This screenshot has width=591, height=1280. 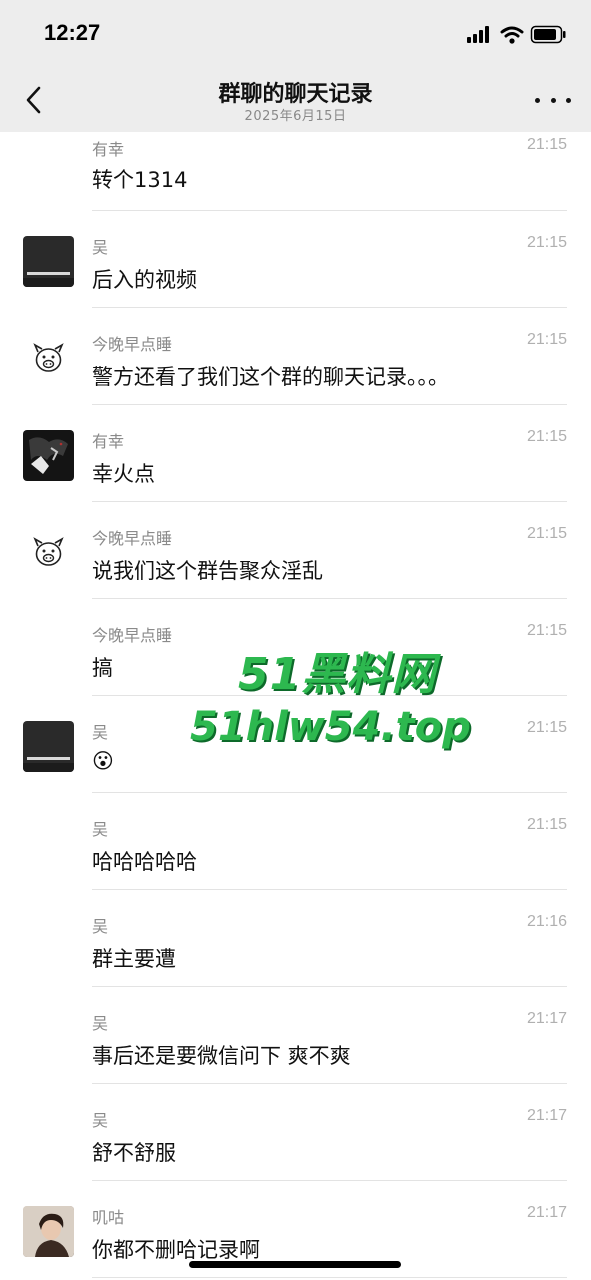 What do you see at coordinates (102, 668) in the screenshot?
I see `message-text: 搞` at bounding box center [102, 668].